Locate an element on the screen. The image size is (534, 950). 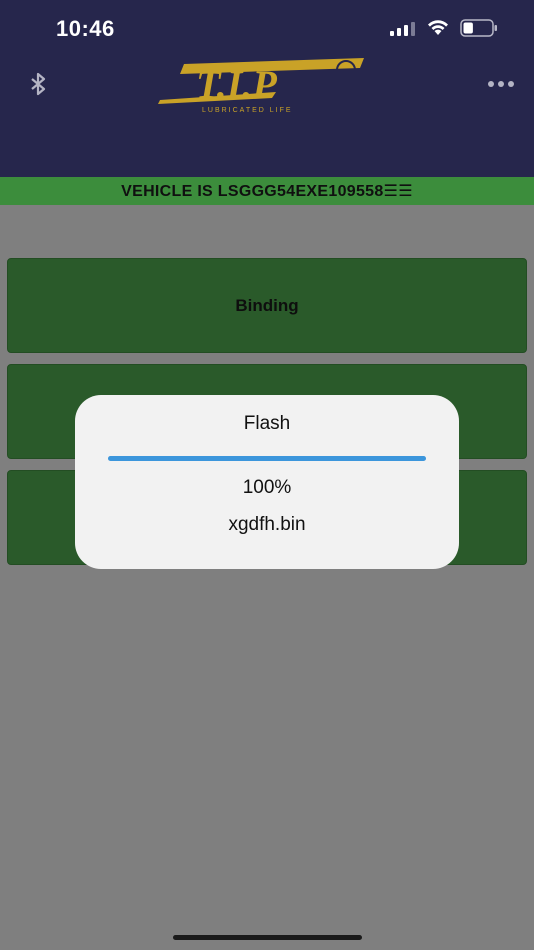
vehicle-id-text: VEHICLE IS LSGGG54EXE109558☰☰ is located at coordinates (267, 191).